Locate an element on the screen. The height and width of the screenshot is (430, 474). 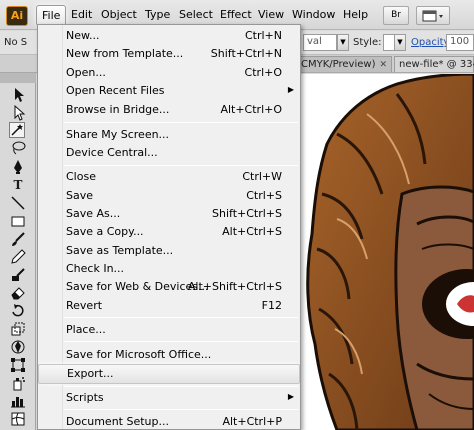
menu-edit: Edit is located at coordinates (81, 15).